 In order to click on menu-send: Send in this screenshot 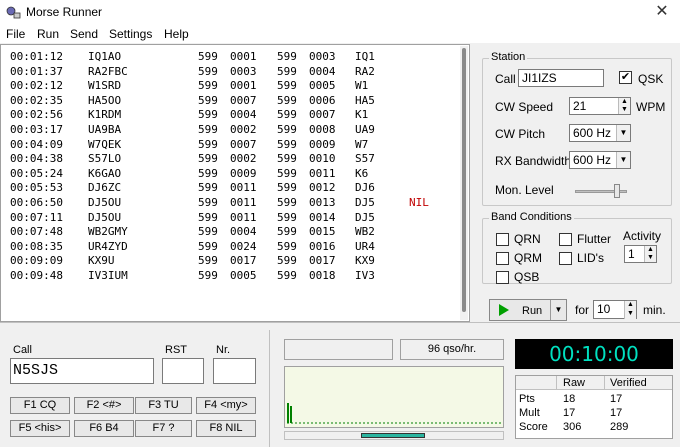, I will do `click(84, 34)`.